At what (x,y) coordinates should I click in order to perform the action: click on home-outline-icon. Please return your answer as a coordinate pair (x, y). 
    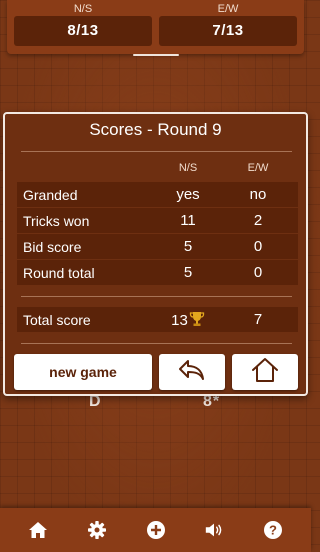
    Looking at the image, I should click on (265, 372).